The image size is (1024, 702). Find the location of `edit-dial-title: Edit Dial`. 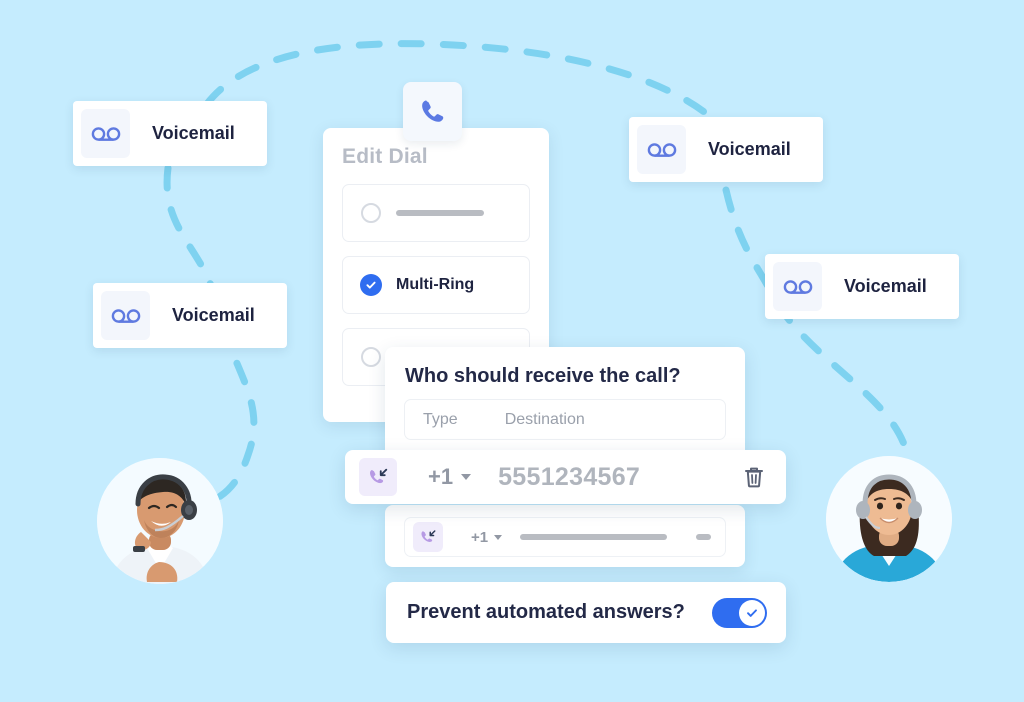

edit-dial-title: Edit Dial is located at coordinates (385, 156).